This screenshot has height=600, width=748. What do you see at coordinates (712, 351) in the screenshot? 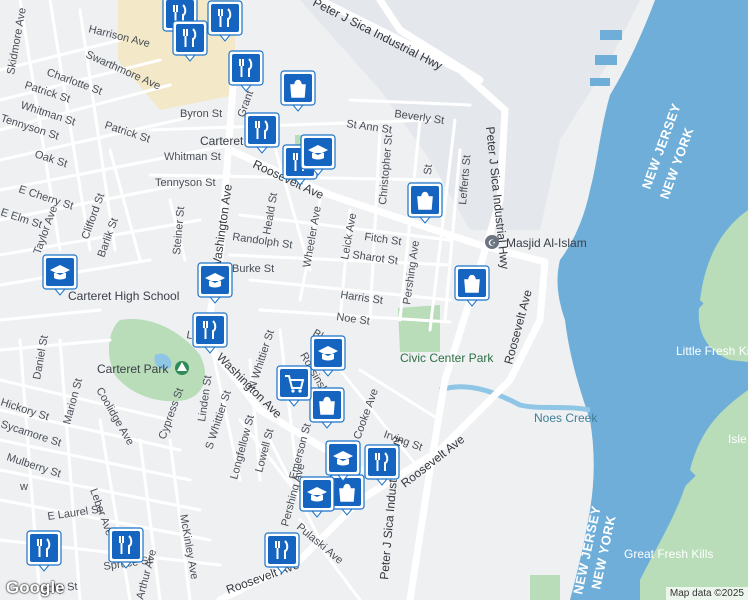
I see `label-little-fresh-kills: Little Fresh Kills` at bounding box center [712, 351].